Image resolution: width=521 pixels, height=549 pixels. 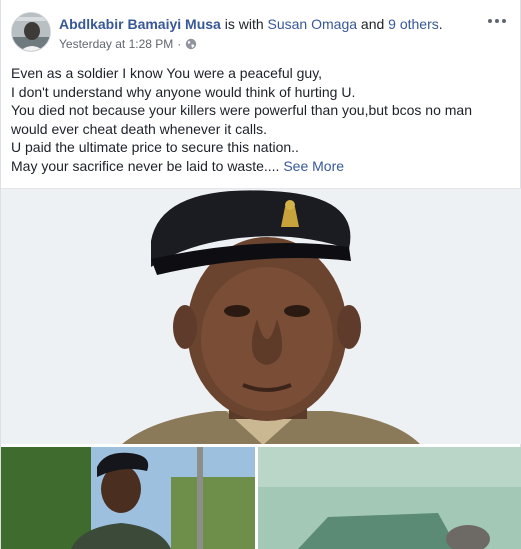 What do you see at coordinates (269, 44) in the screenshot?
I see `post-meta: Yesterday at 1:28 PM ·` at bounding box center [269, 44].